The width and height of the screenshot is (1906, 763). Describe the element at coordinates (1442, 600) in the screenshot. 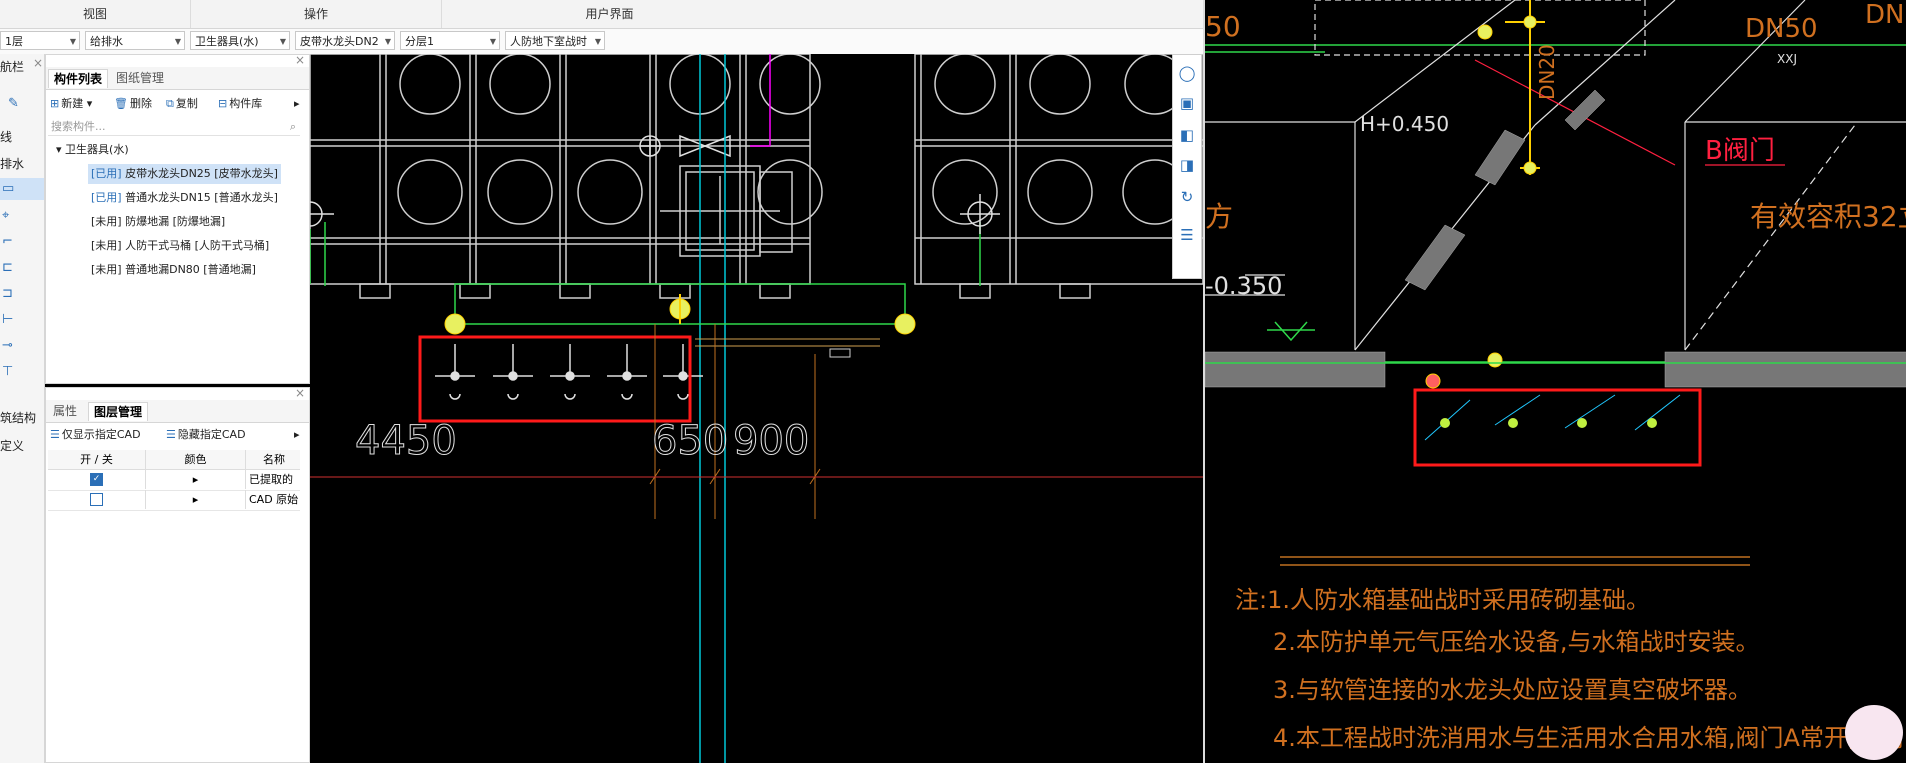

I see `note-1: 注:1.人防水箱基础战时采用砖砌基础。` at that location.